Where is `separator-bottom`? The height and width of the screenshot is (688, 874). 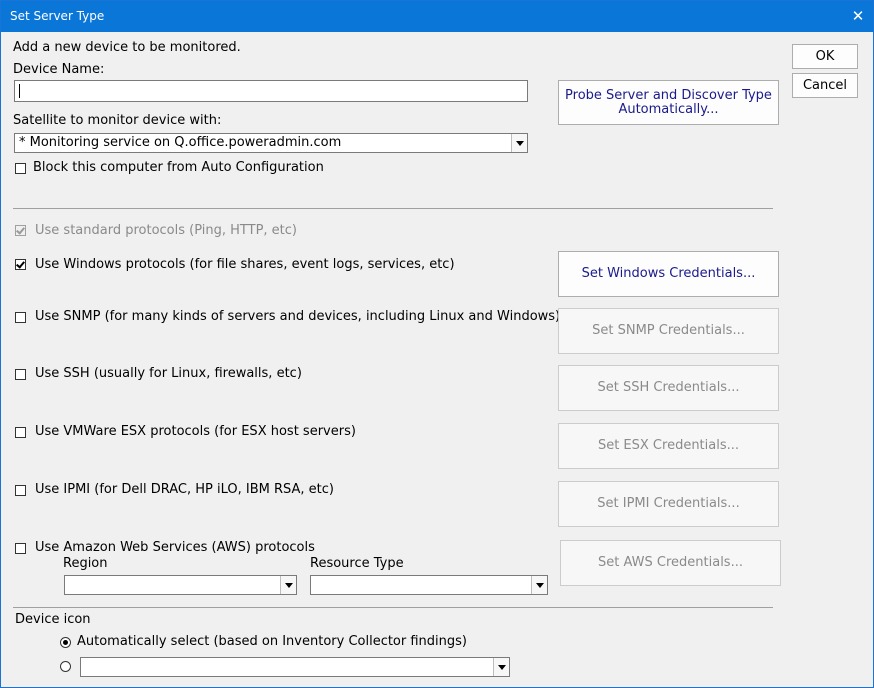
separator-bottom is located at coordinates (393, 607).